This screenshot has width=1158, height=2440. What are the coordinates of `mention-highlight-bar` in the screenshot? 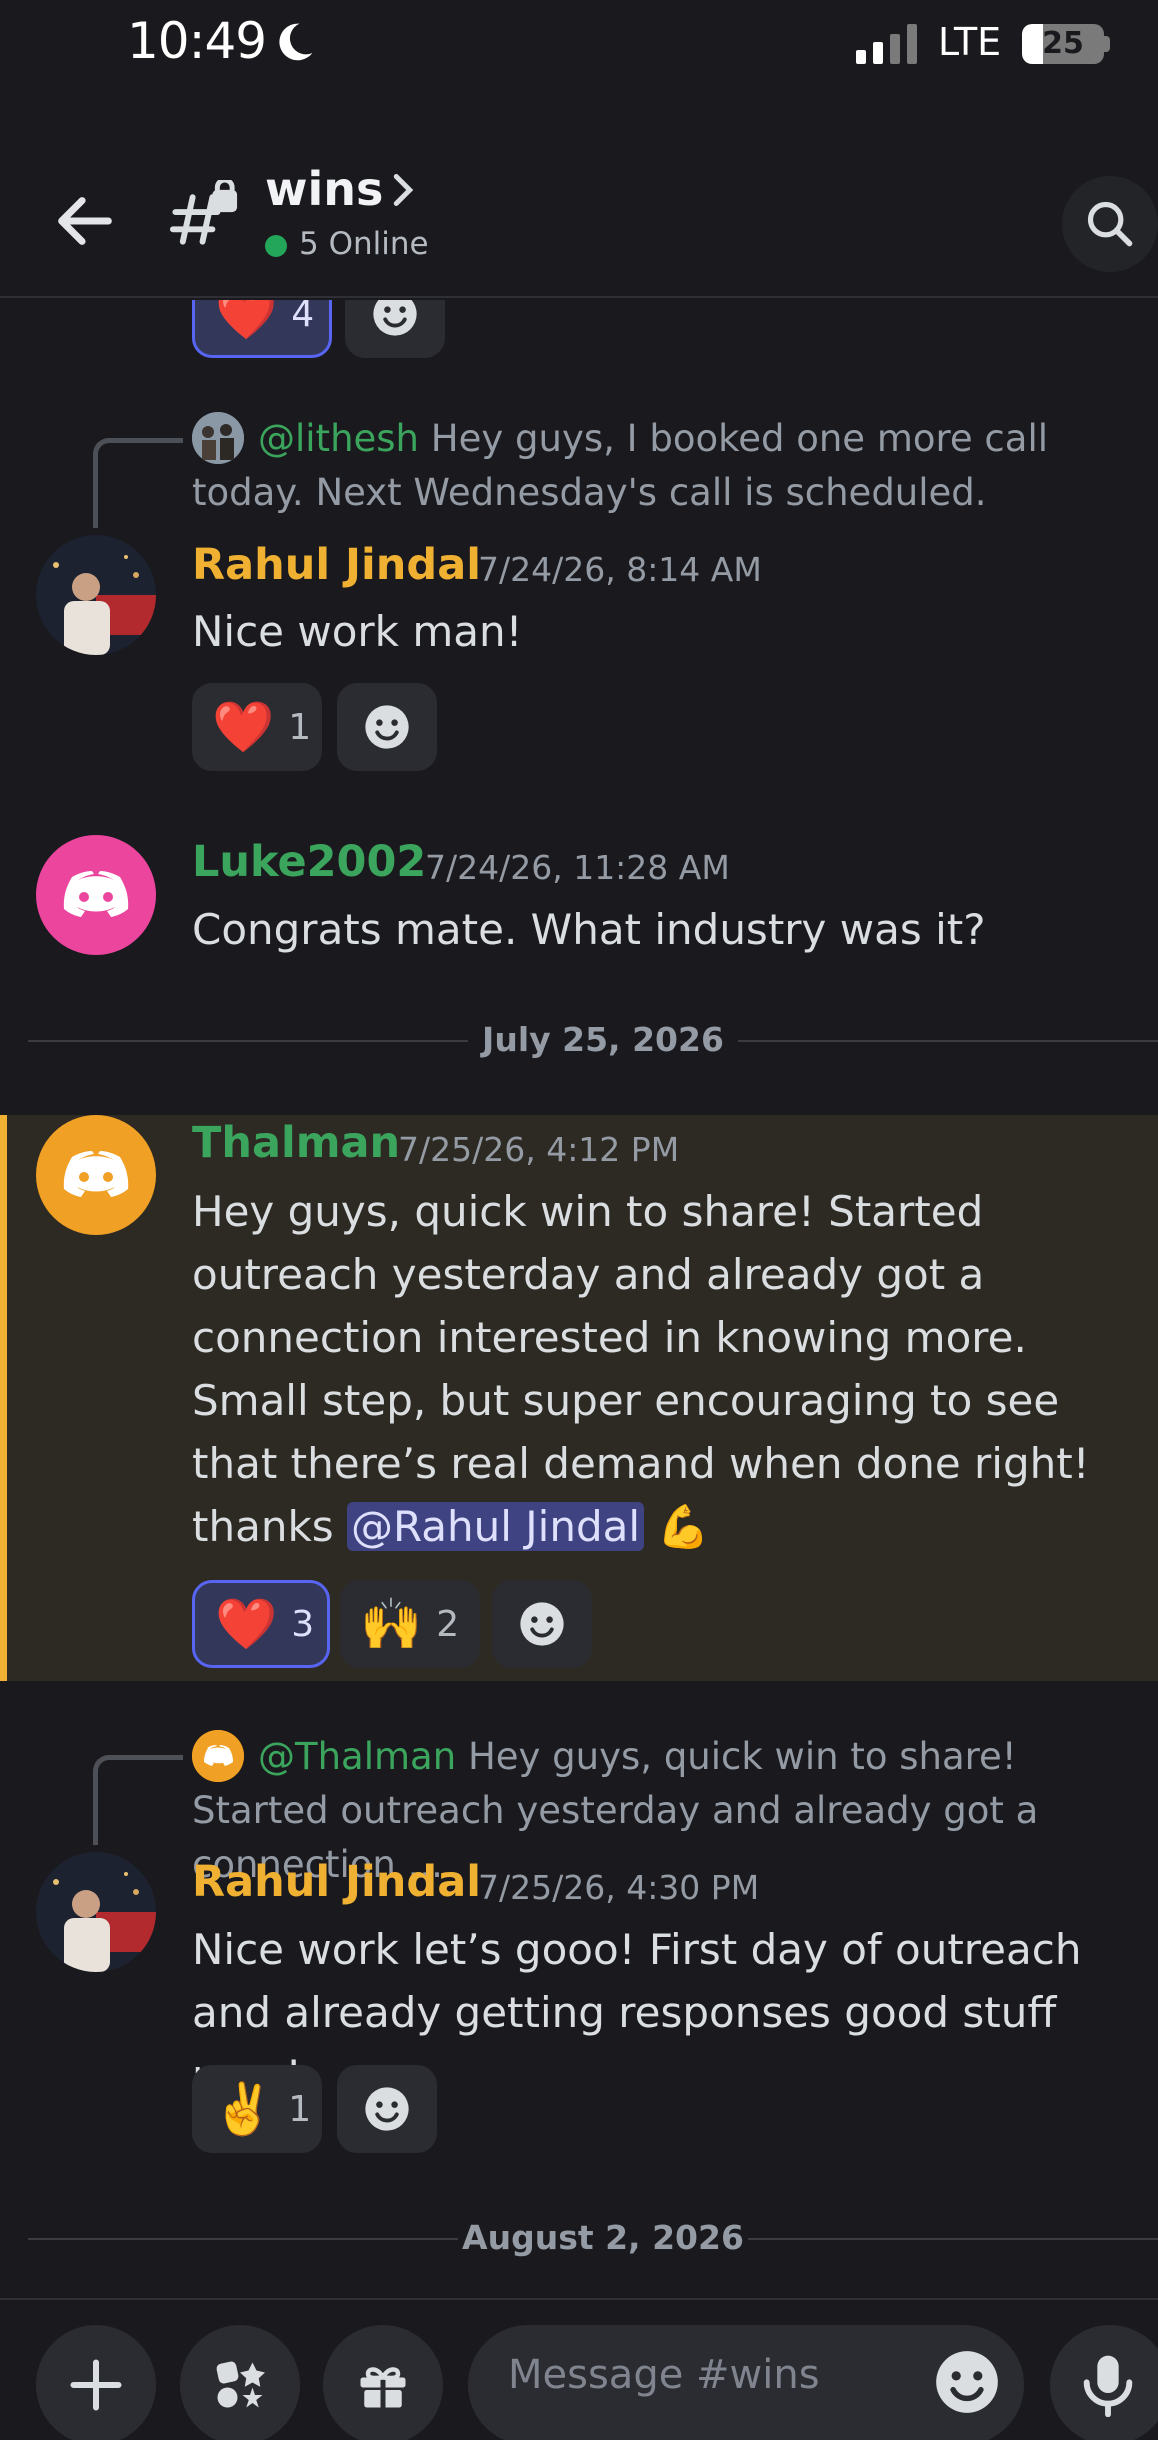 It's located at (3, 1398).